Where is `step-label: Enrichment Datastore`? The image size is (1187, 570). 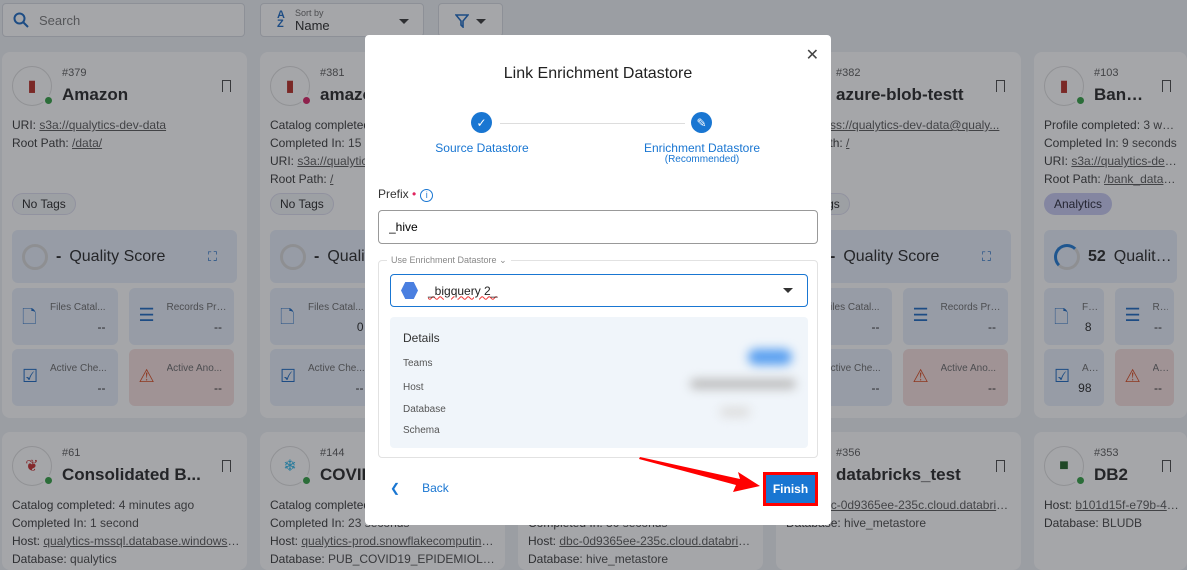 step-label: Enrichment Datastore is located at coordinates (702, 148).